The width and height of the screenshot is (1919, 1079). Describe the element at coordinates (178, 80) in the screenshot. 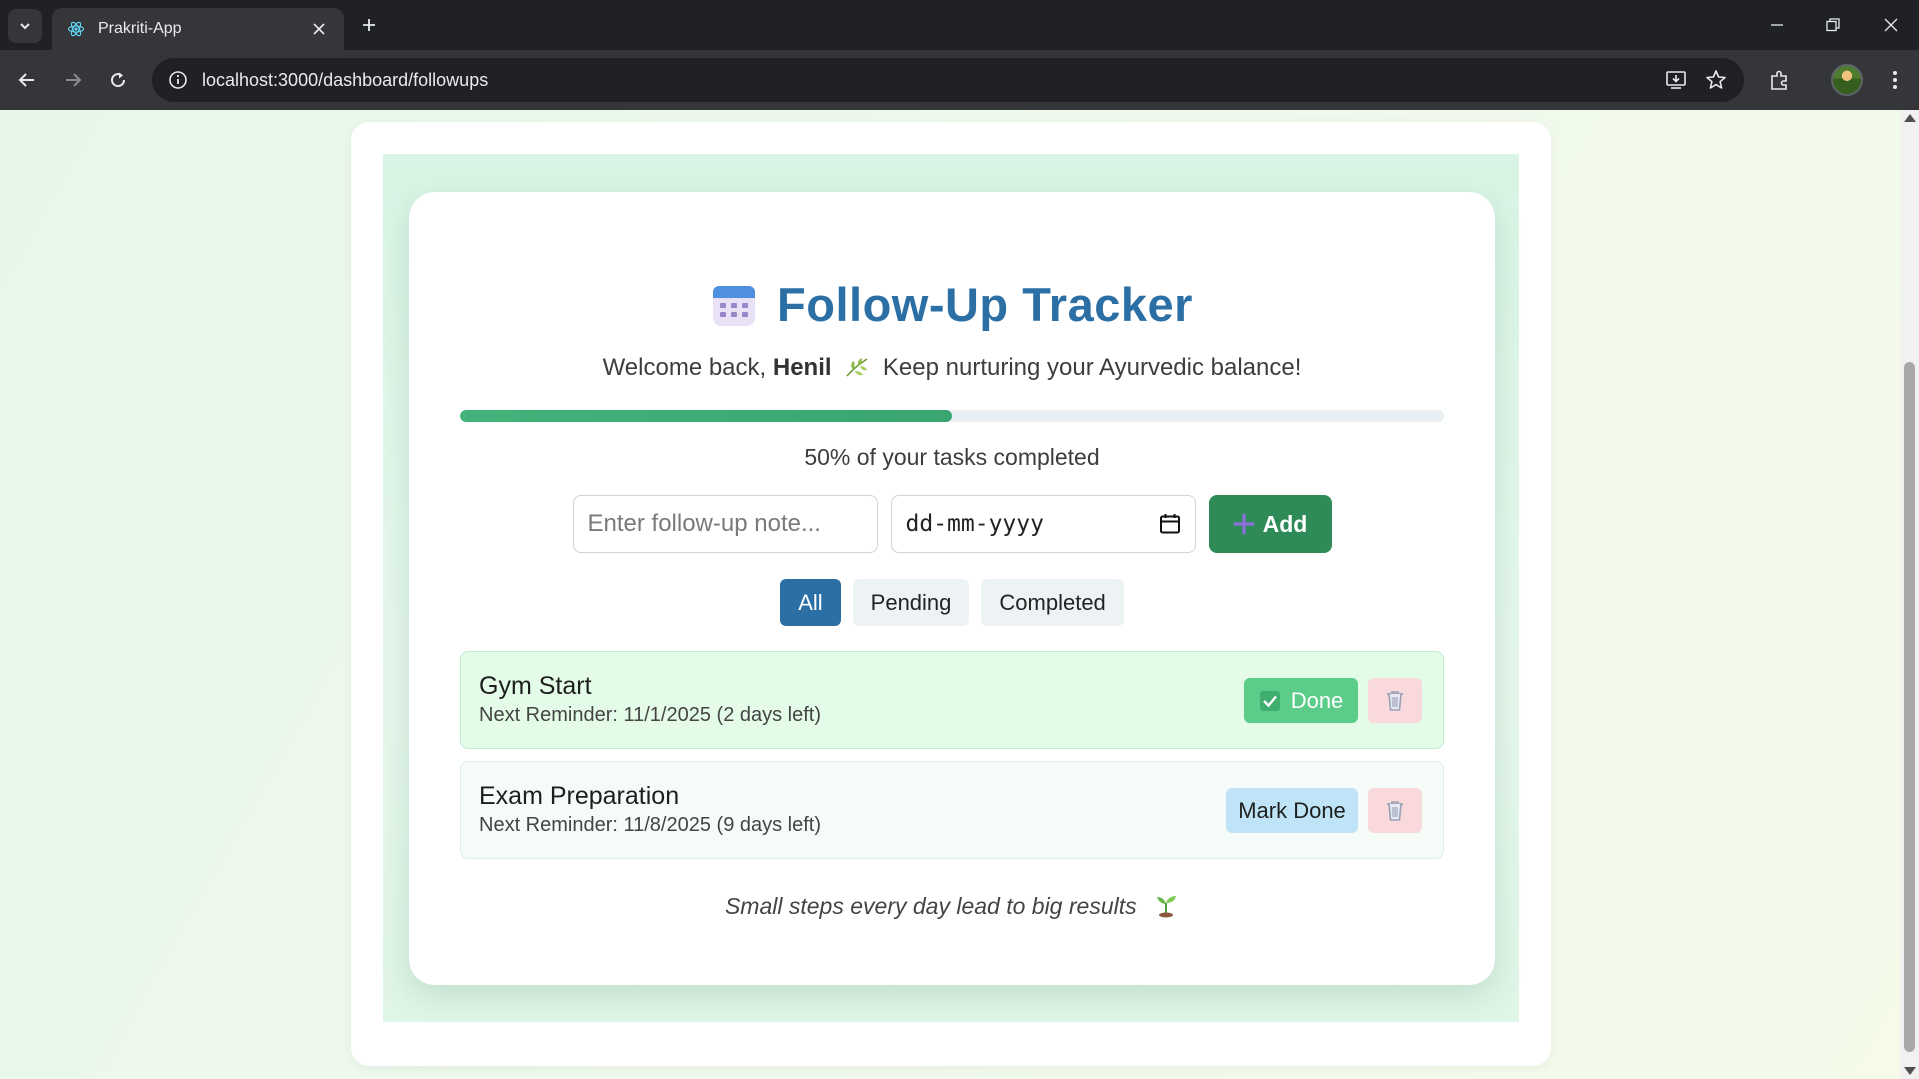

I see `site-info-icon` at that location.